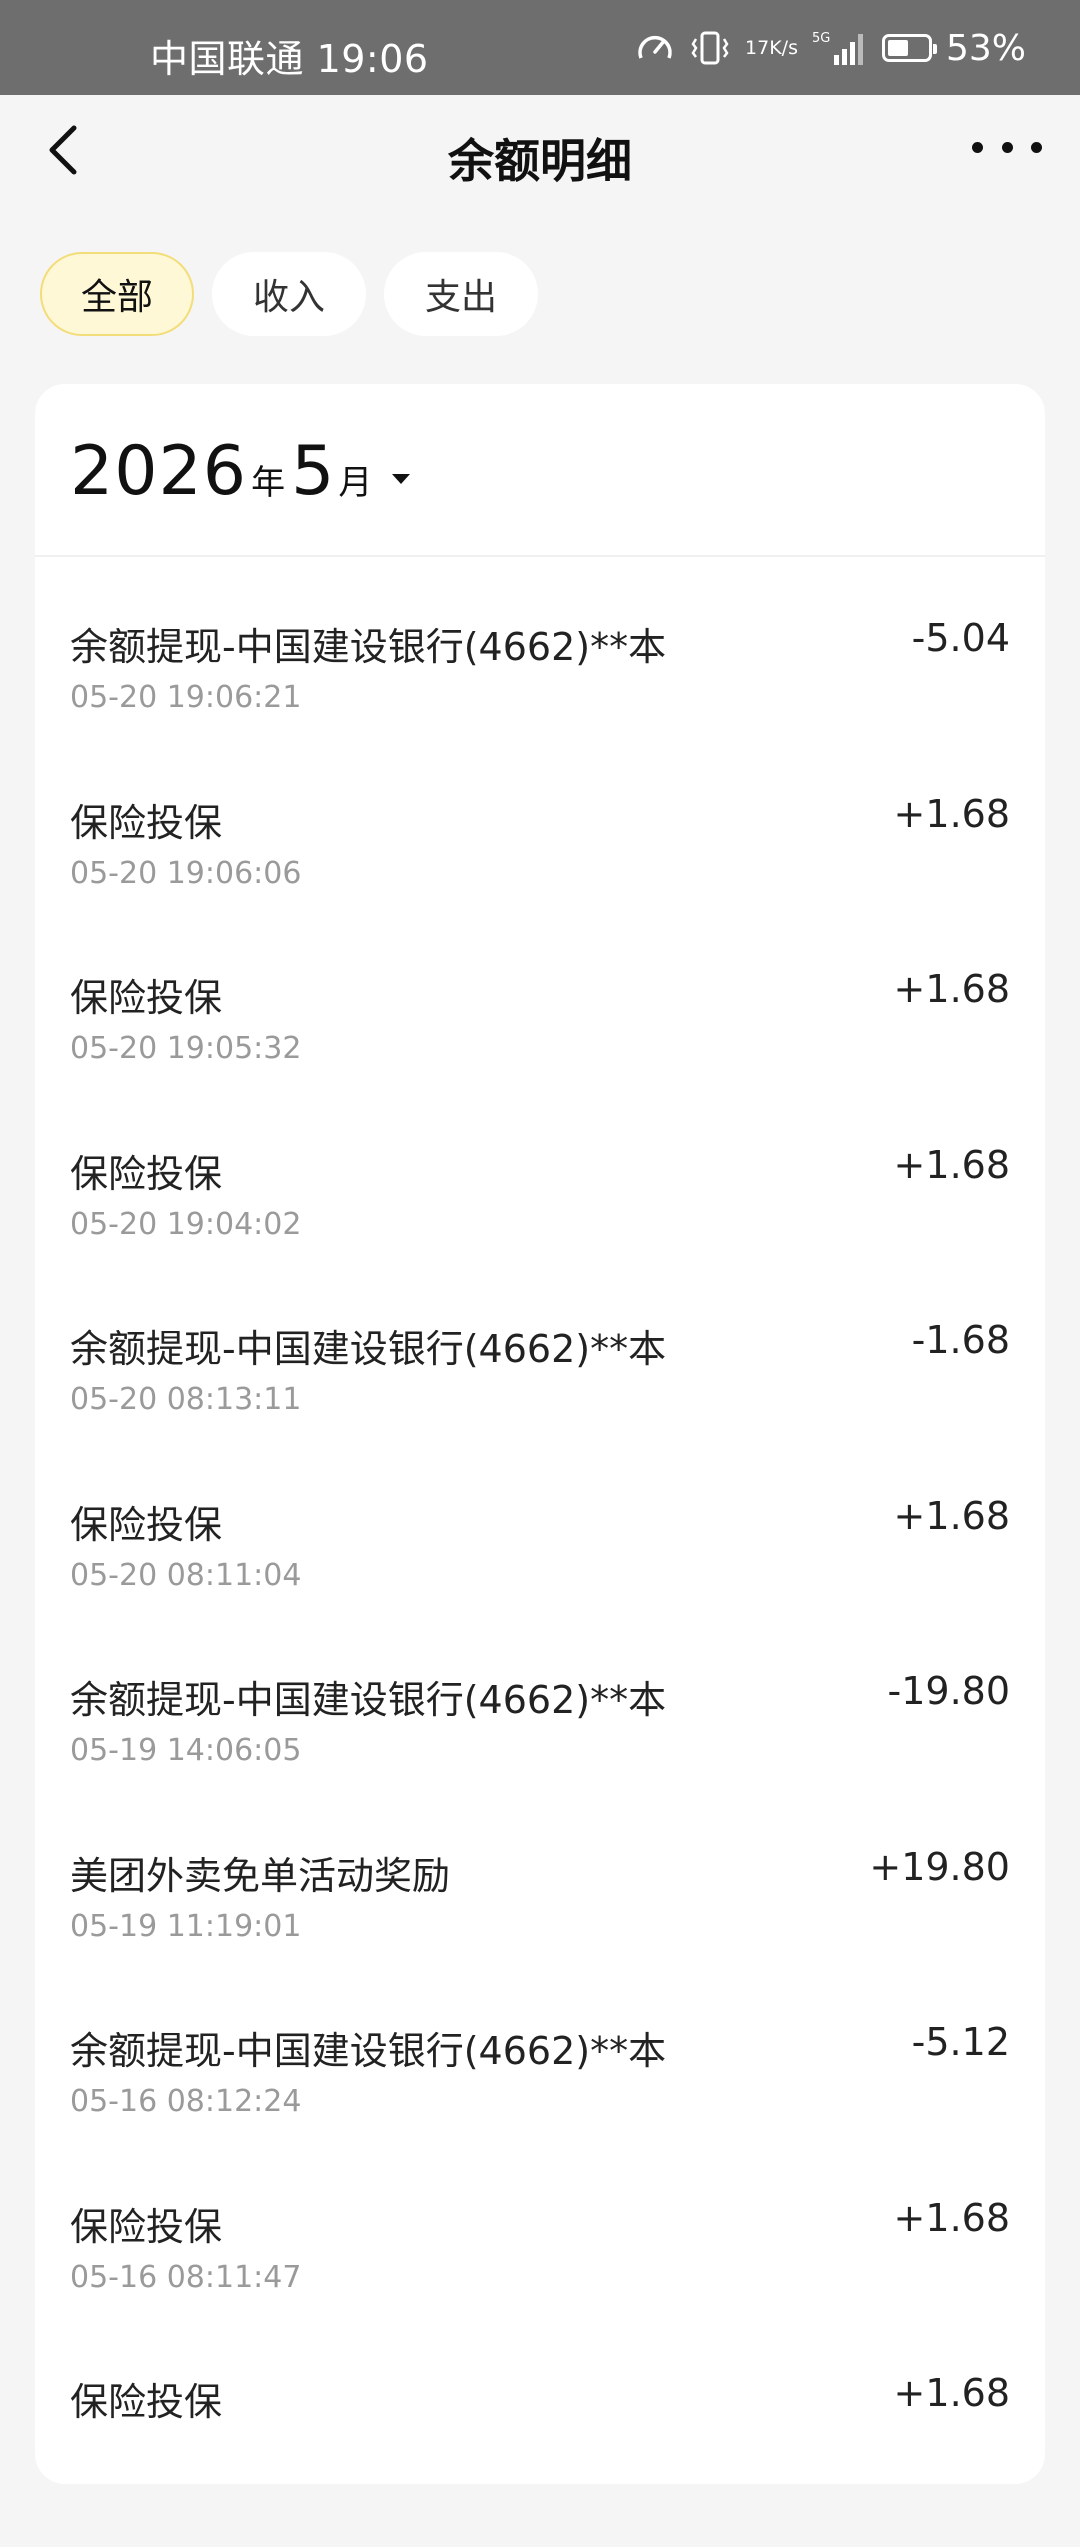 This screenshot has width=1080, height=2547. Describe the element at coordinates (260, 1875) in the screenshot. I see `transaction-title: 美团外卖免单活动奖励` at that location.